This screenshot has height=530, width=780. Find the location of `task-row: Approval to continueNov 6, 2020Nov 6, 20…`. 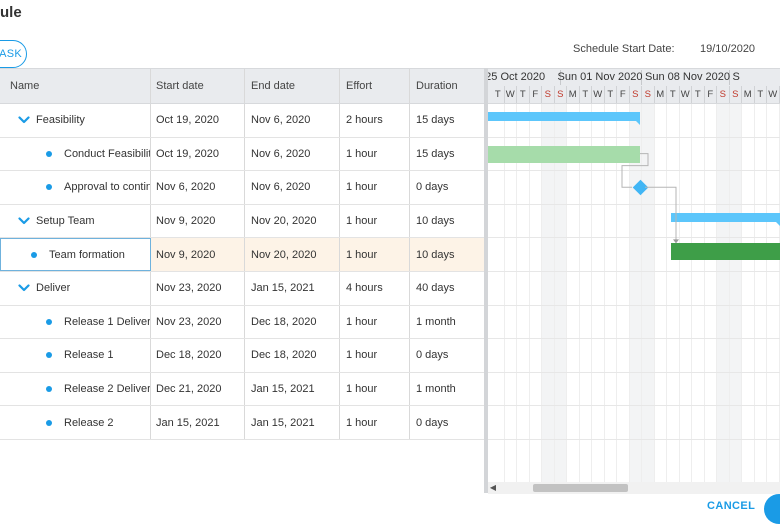

task-row: Approval to continueNov 6, 2020Nov 6, 20… is located at coordinates (243, 188).